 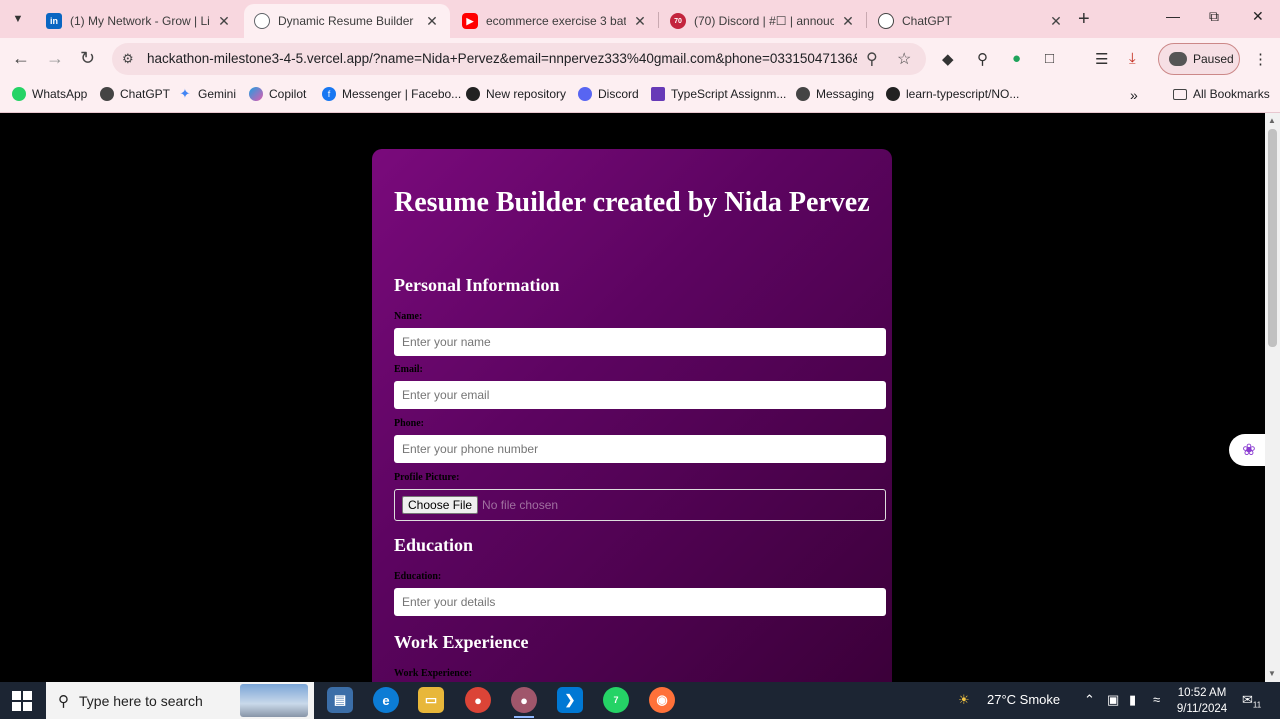 What do you see at coordinates (971, 21) in the screenshot?
I see `tab-chatgpt: ChatGPT ✕` at bounding box center [971, 21].